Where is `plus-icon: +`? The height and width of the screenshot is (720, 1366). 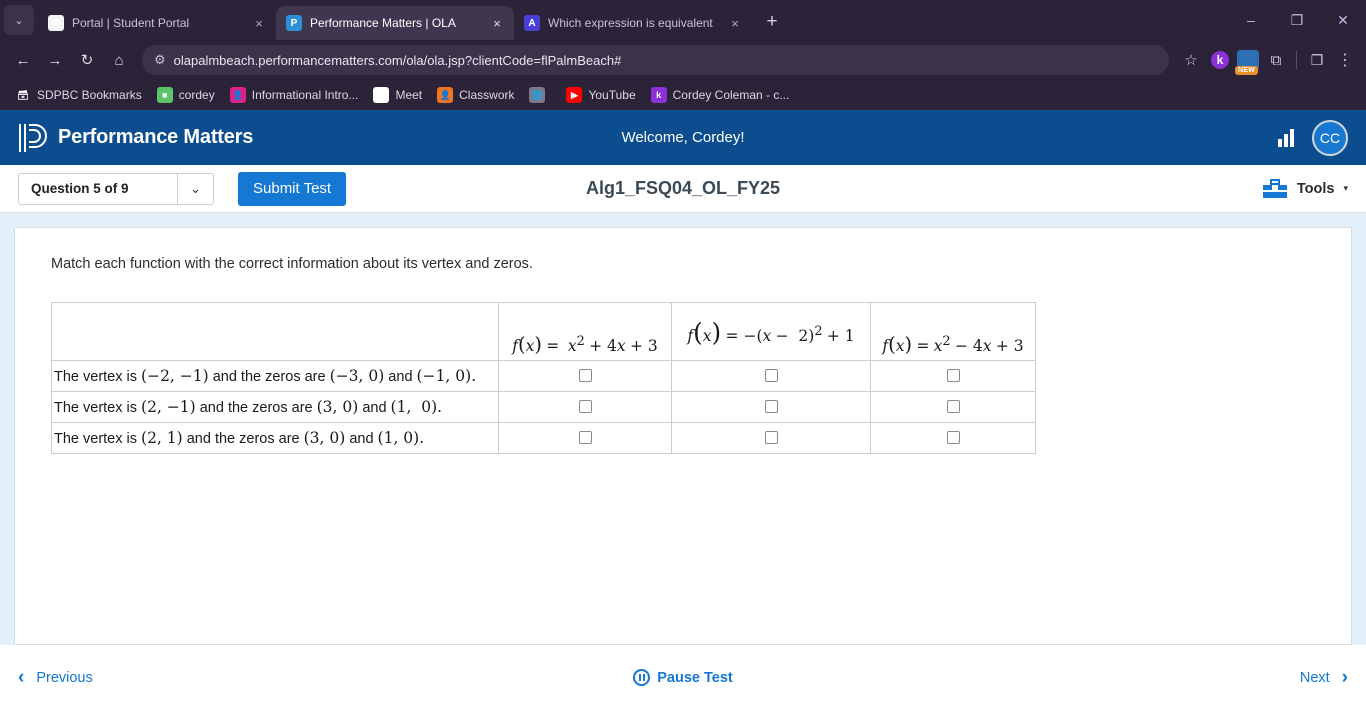
plus-icon: + is located at coordinates (772, 21).